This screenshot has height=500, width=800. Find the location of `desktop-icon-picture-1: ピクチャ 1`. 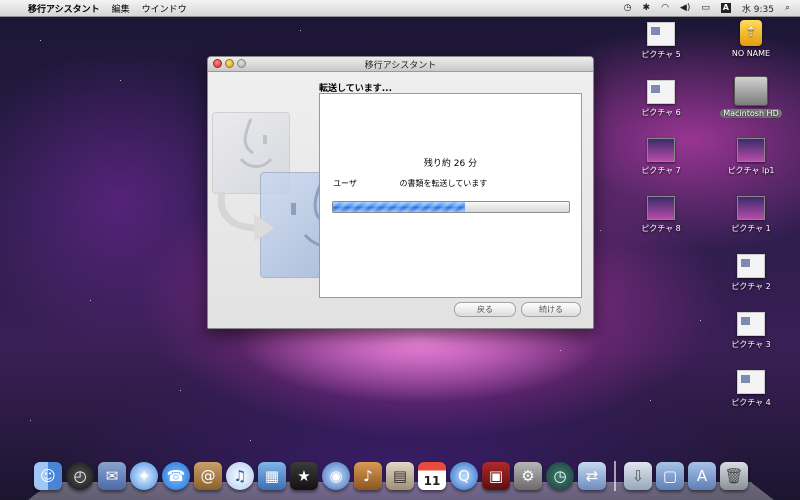

desktop-icon-picture-1: ピクチャ 1 is located at coordinates (751, 215).